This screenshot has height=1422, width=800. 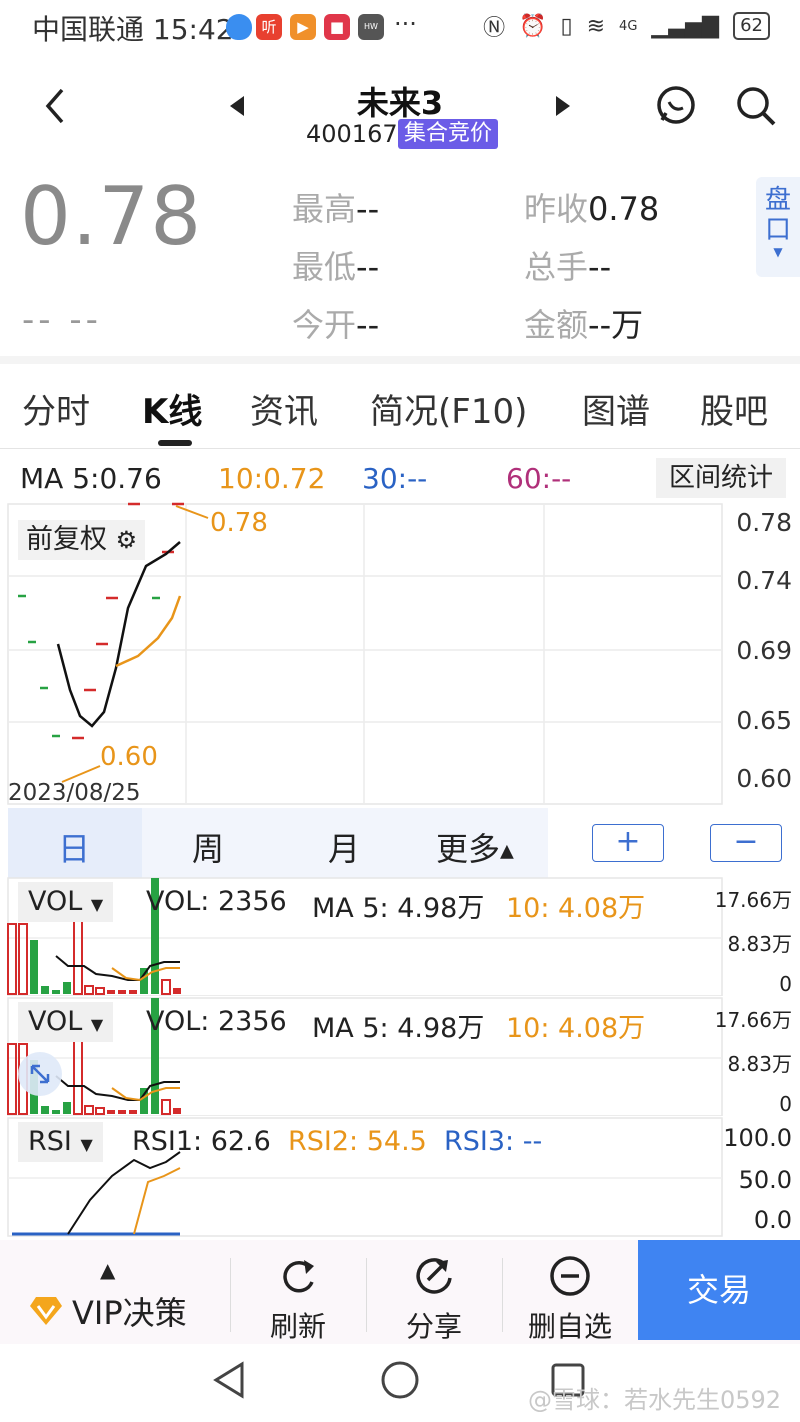 I want to click on search-icon, so click(x=756, y=108).